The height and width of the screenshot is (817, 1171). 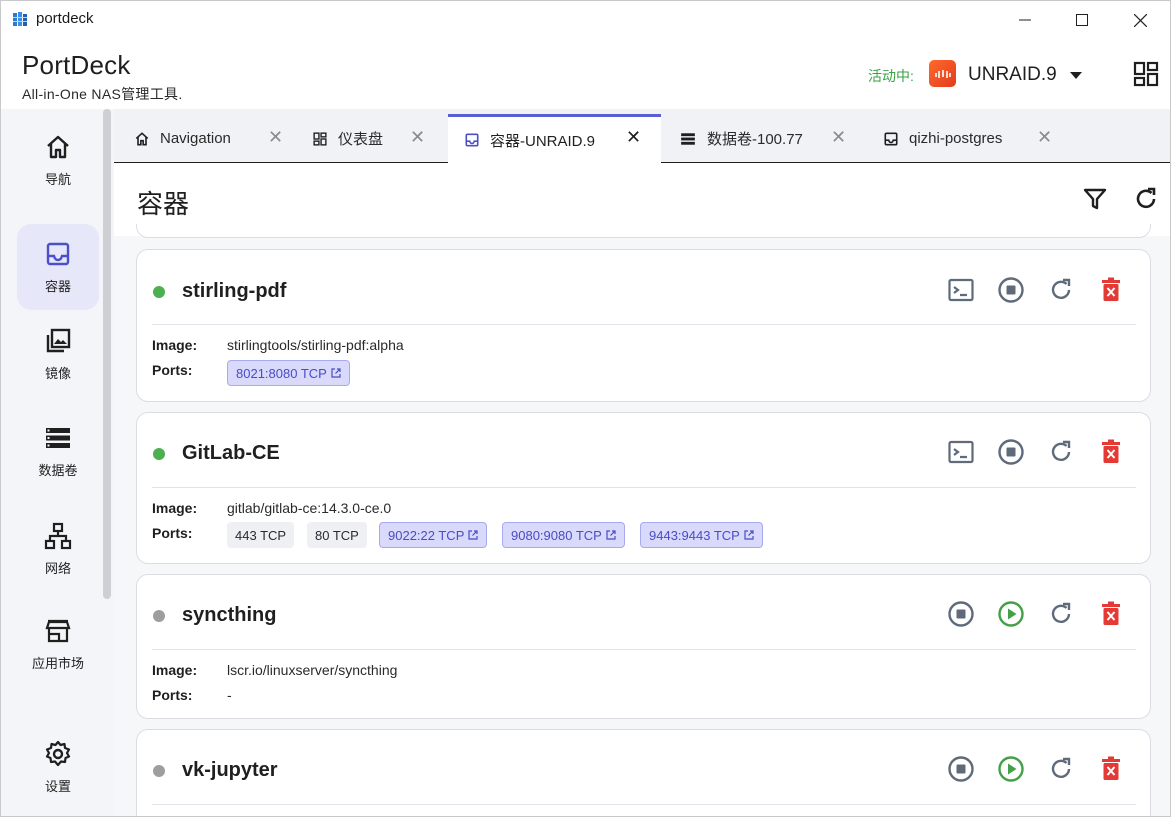 What do you see at coordinates (207, 138) in the screenshot?
I see `tab-navigation: Navigation ✕` at bounding box center [207, 138].